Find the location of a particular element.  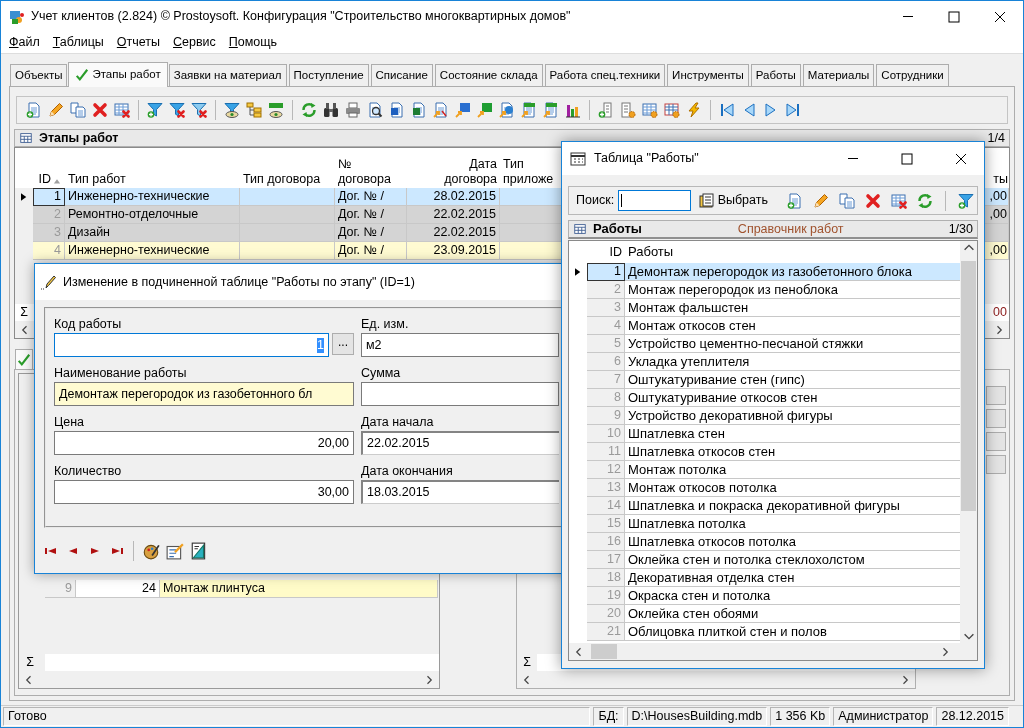

export-spreadsheet-icon is located at coordinates (485, 110).